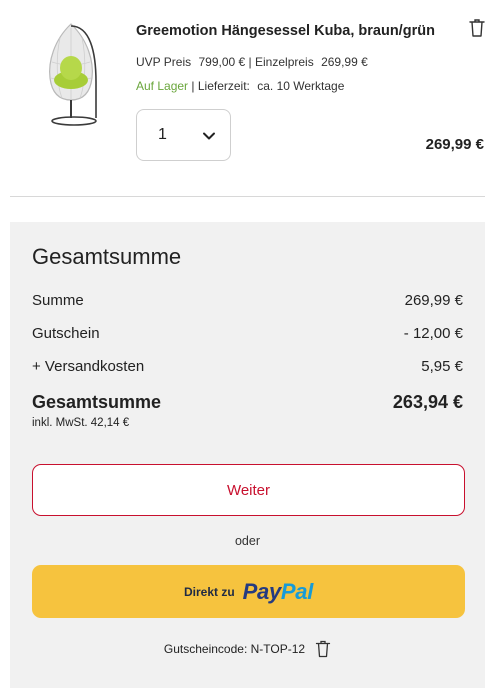  Describe the element at coordinates (262, 591) in the screenshot. I see `paypal-logo-pay: Pay` at that location.